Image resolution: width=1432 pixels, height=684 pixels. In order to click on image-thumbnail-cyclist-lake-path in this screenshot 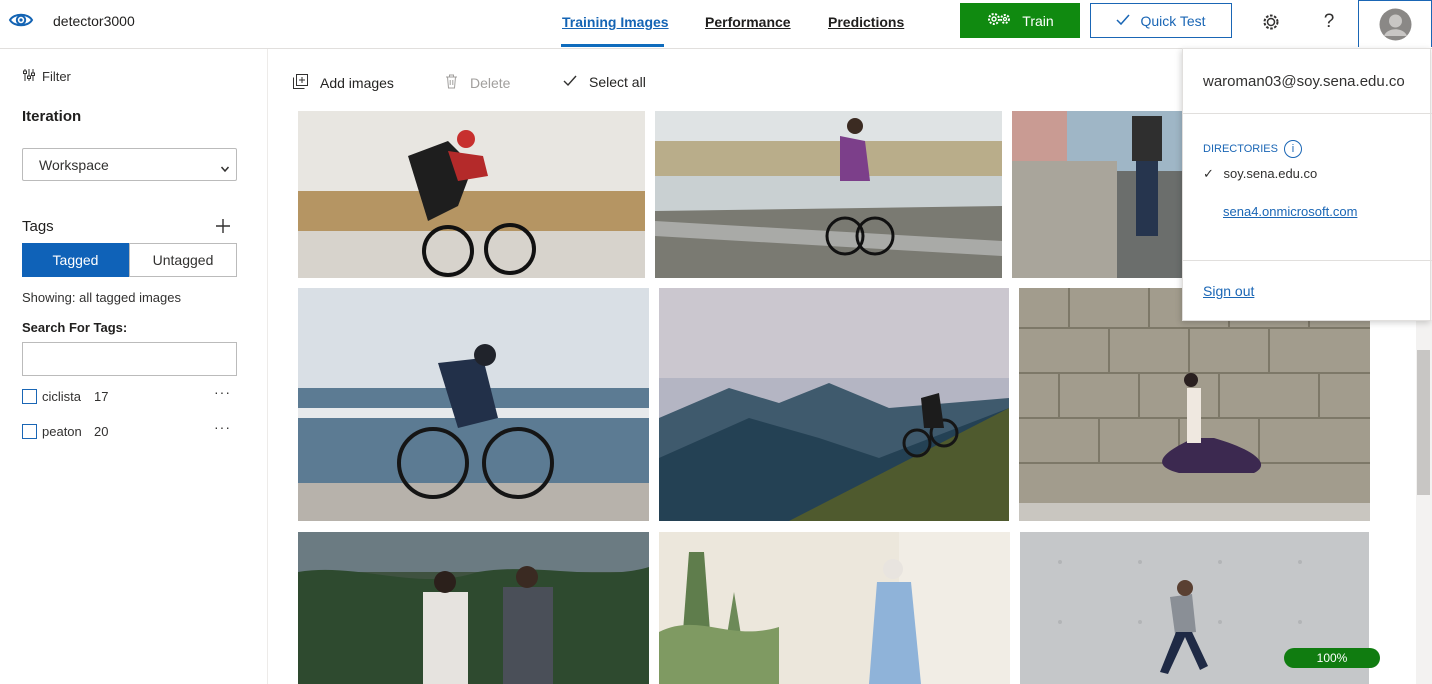, I will do `click(828, 194)`.